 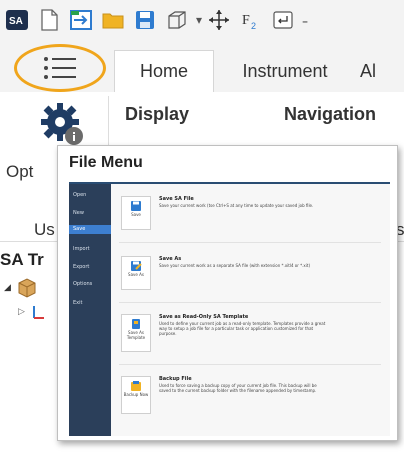 I want to click on preview-template-tile: Save As Template, so click(x=136, y=333).